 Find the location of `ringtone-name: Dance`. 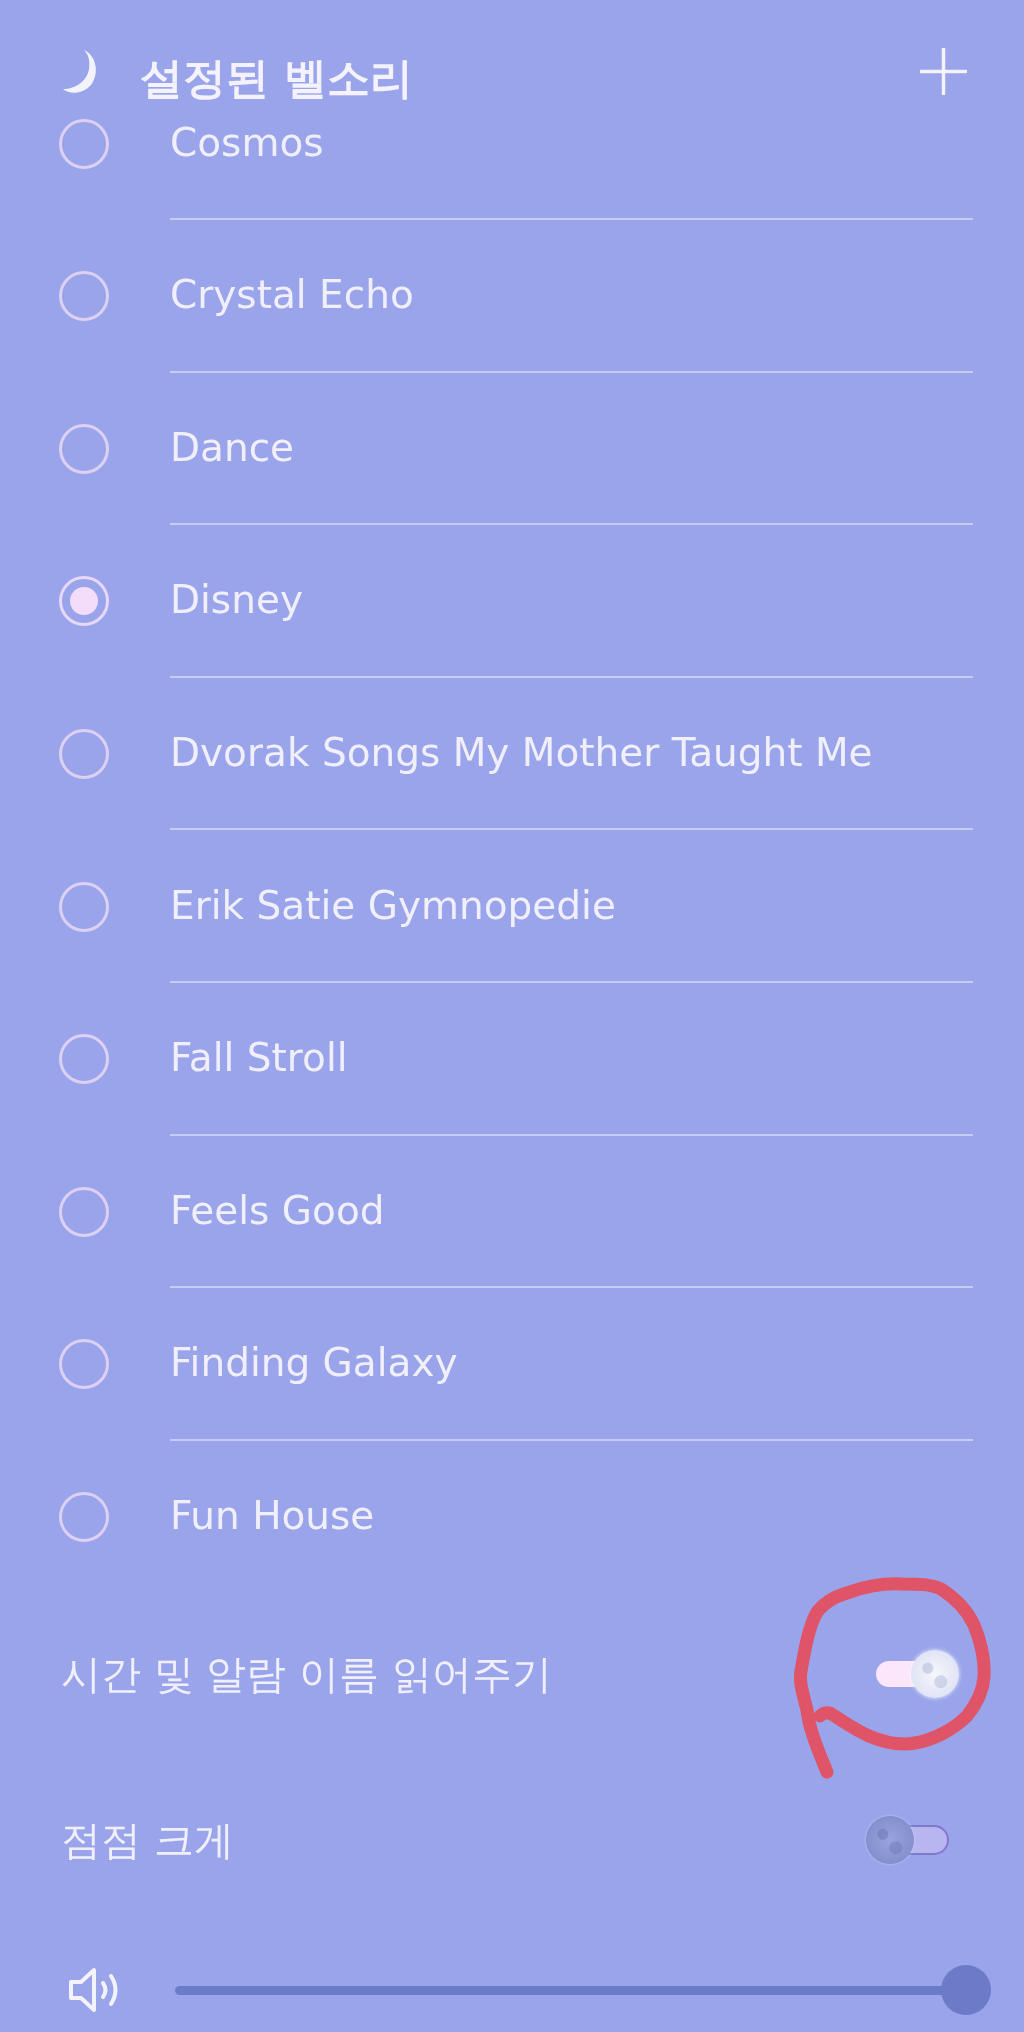

ringtone-name: Dance is located at coordinates (232, 447).